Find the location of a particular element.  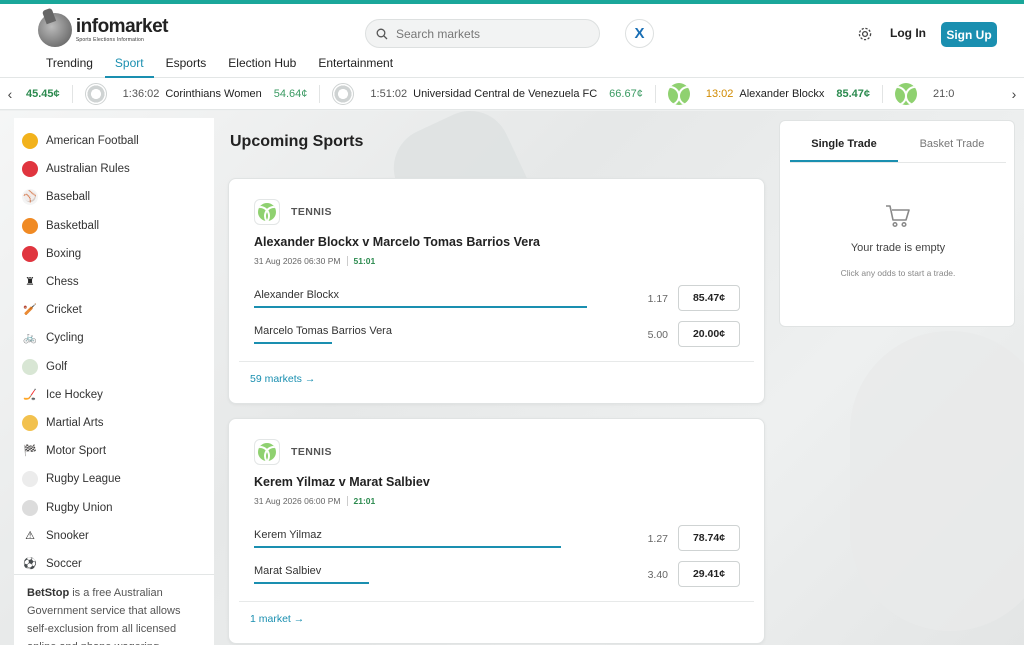

runner-name: Kerem Yilmaz is located at coordinates (288, 535).